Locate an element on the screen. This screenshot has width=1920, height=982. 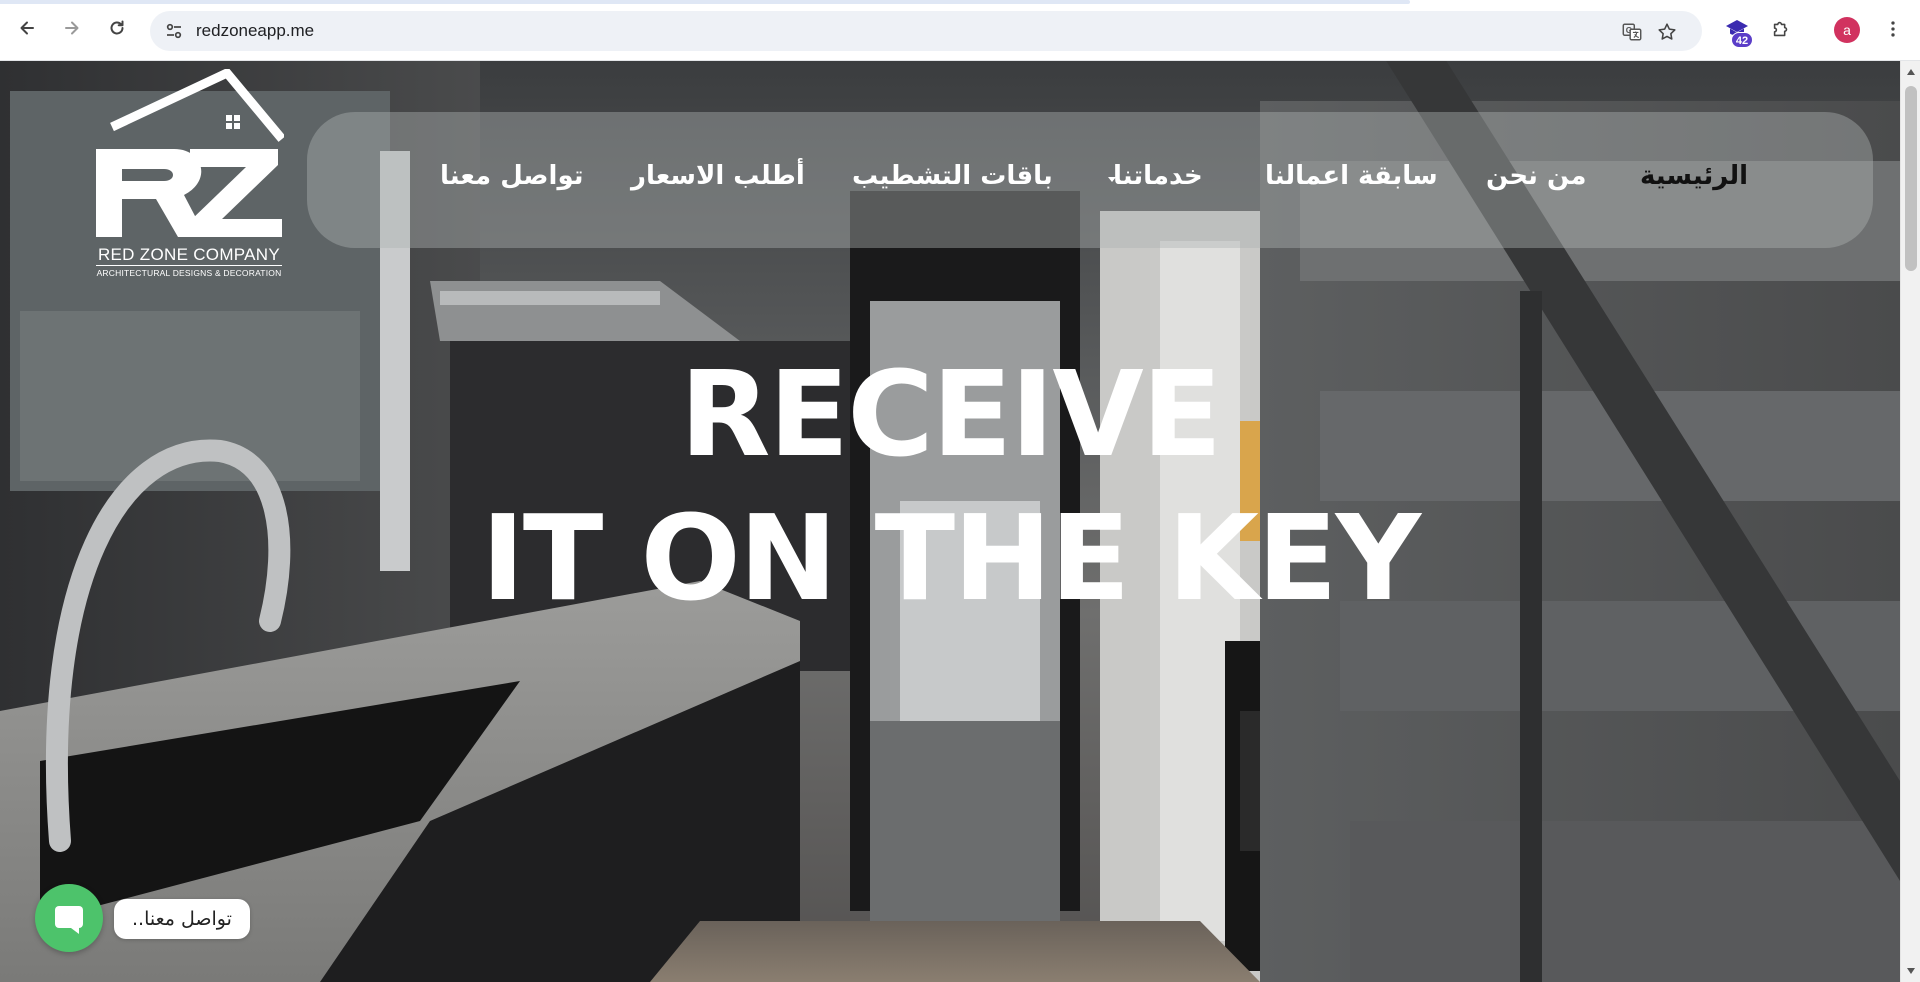
hero-headline-line2: IT ON THE KEY is located at coordinates (950, 558).